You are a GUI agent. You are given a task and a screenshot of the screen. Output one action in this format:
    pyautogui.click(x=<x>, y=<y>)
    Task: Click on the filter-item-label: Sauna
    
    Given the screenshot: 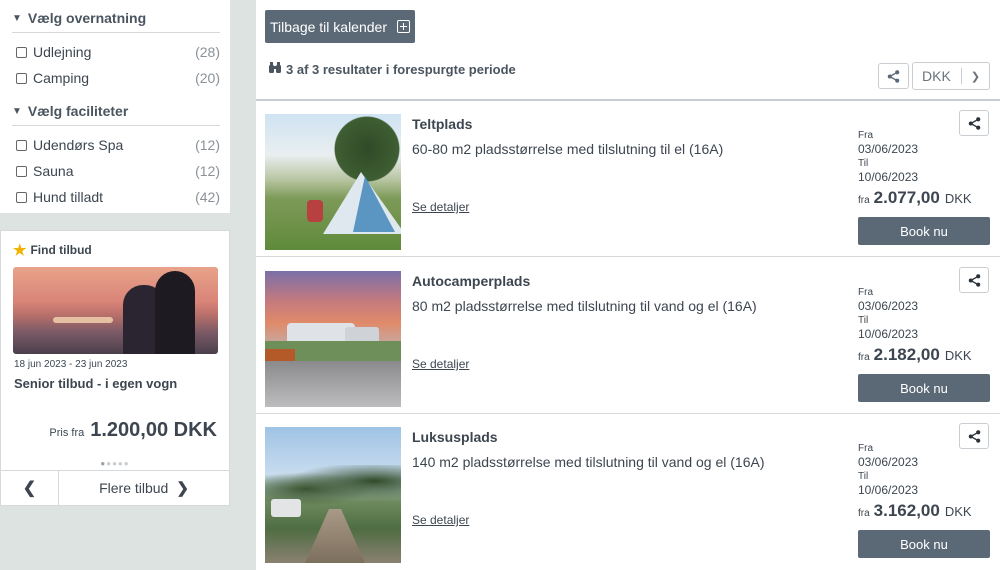 What is the action you would take?
    pyautogui.click(x=53, y=171)
    